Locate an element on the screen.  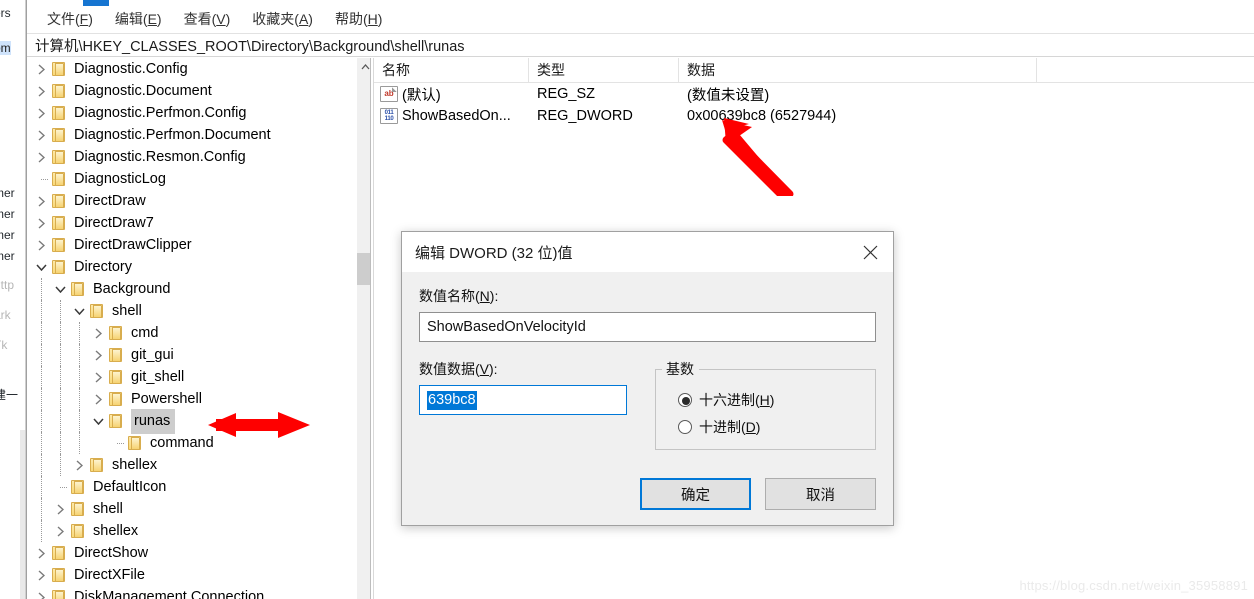
tree-item-background: Background is located at coordinates (190, 289).